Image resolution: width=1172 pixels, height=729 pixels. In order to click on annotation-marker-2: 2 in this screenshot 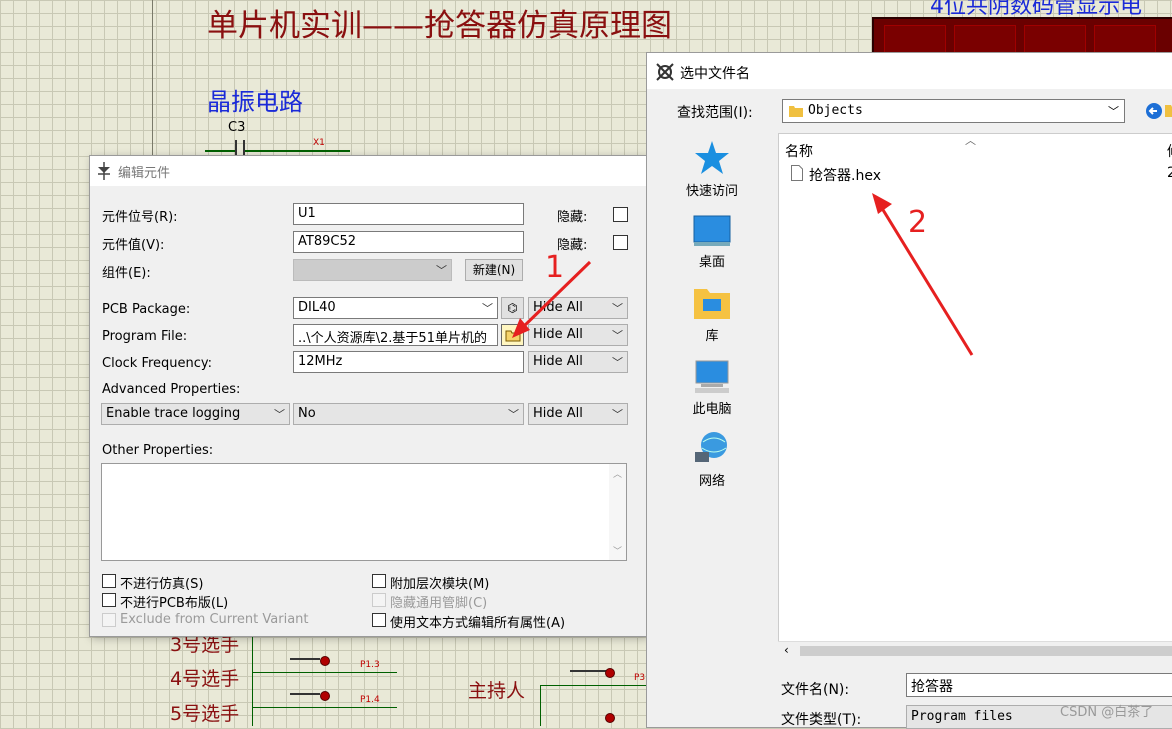, I will do `click(918, 222)`.